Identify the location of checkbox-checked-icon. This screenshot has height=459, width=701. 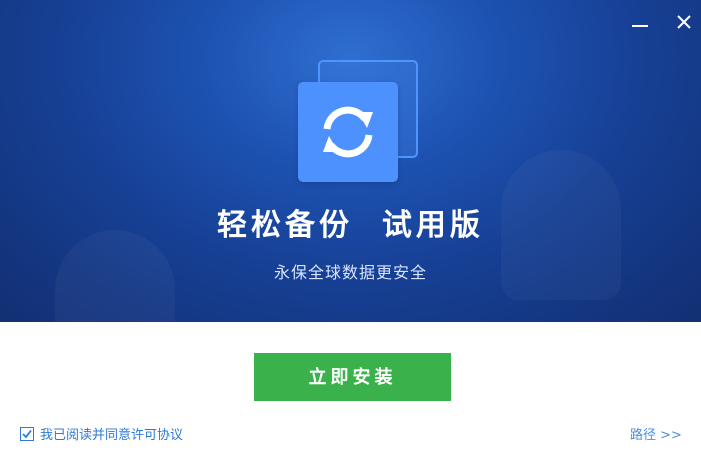
(27, 433).